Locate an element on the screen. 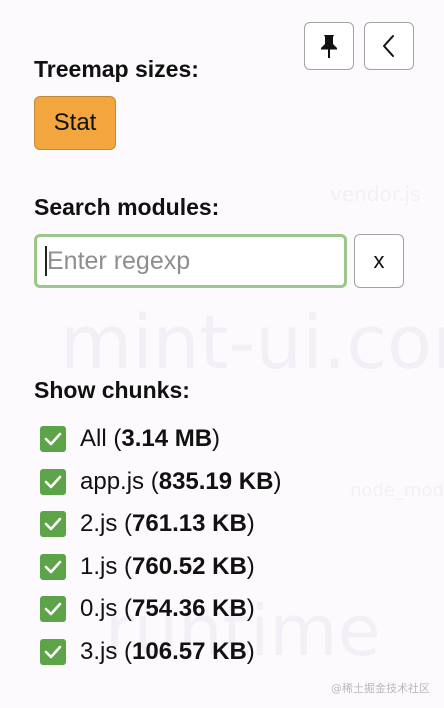 This screenshot has height=708, width=444. search-modules-heading: Search modules: is located at coordinates (127, 207).